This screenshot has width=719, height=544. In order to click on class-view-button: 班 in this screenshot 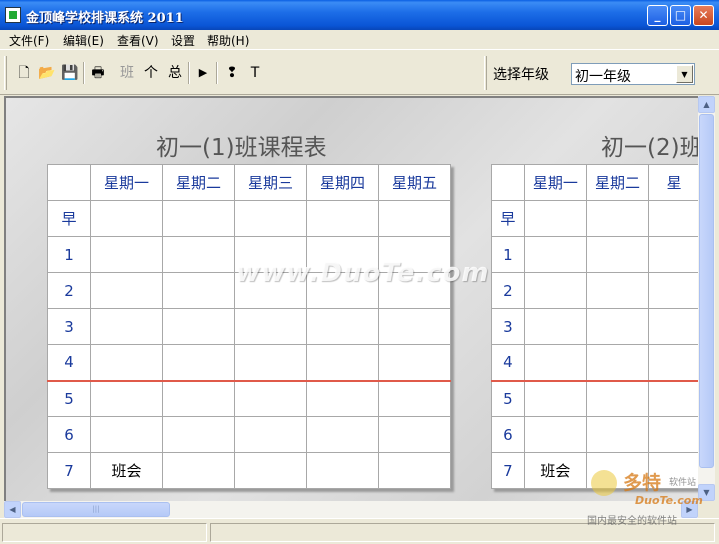, I will do `click(127, 73)`.